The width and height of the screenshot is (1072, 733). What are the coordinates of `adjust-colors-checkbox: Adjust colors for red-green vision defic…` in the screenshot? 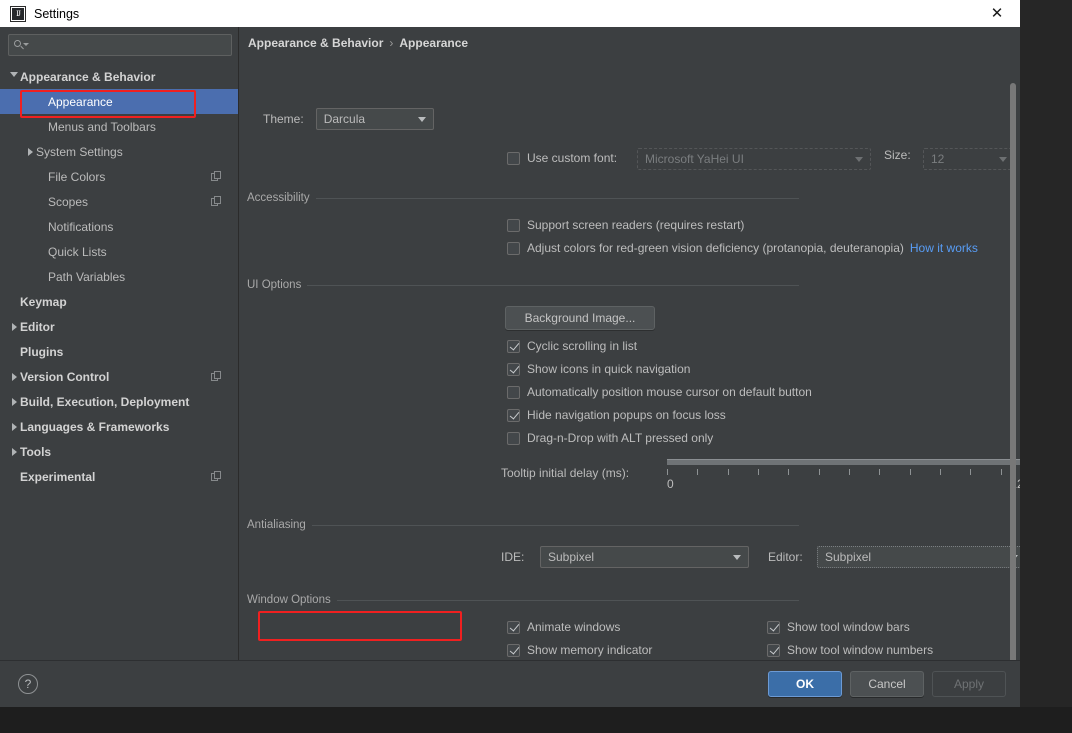 It's located at (742, 248).